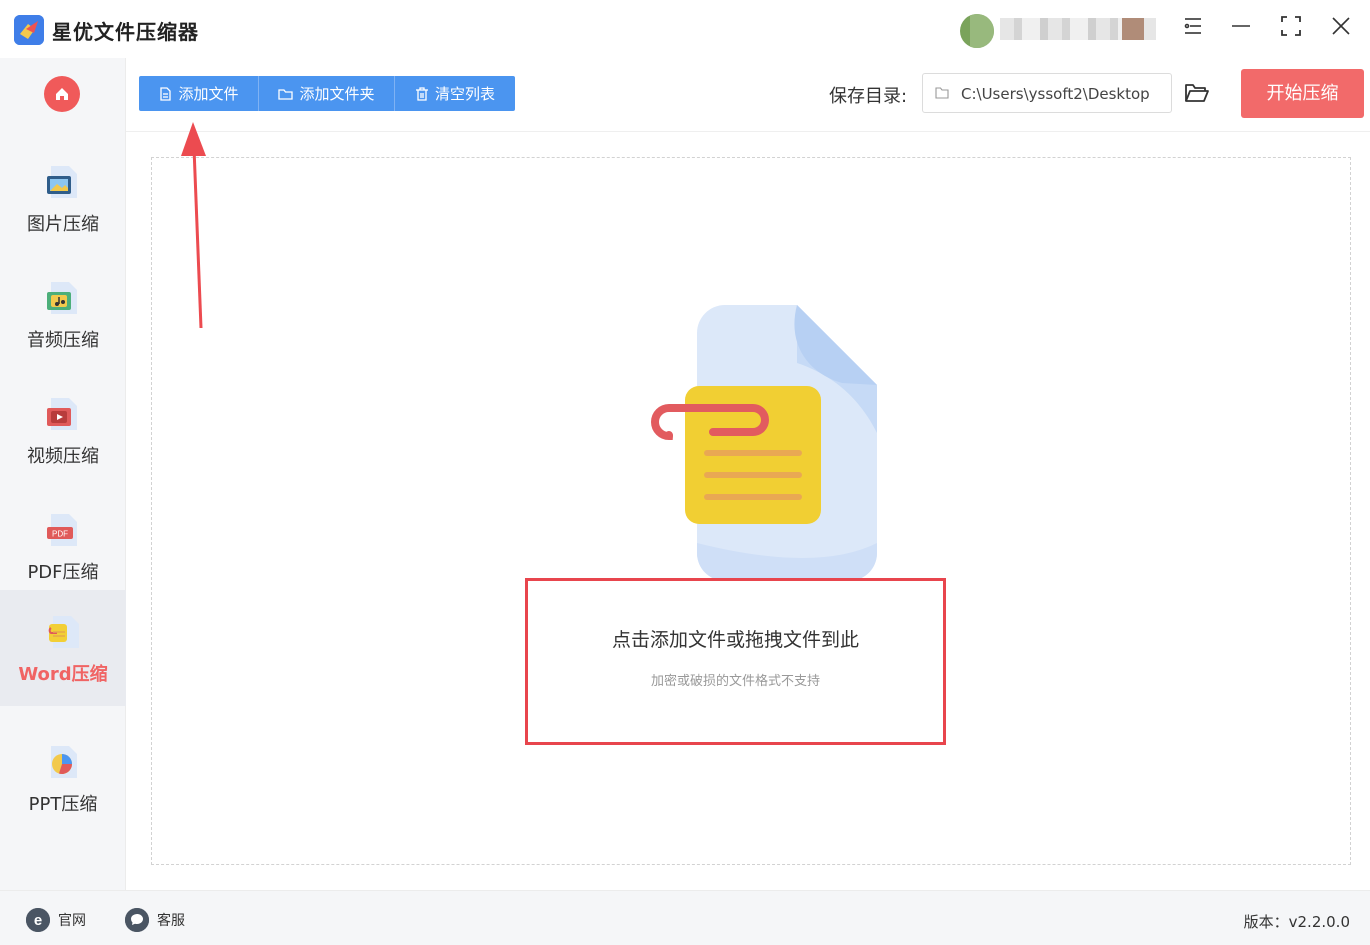  I want to click on app-title: 星优文件压缩器, so click(125, 32).